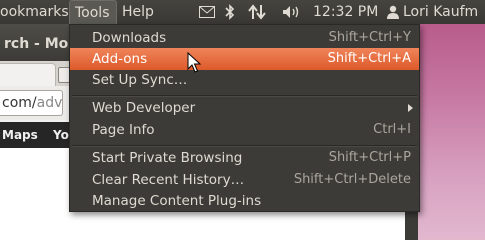  I want to click on menu-item-shortcut: Shift+Ctrl+Y, so click(369, 37).